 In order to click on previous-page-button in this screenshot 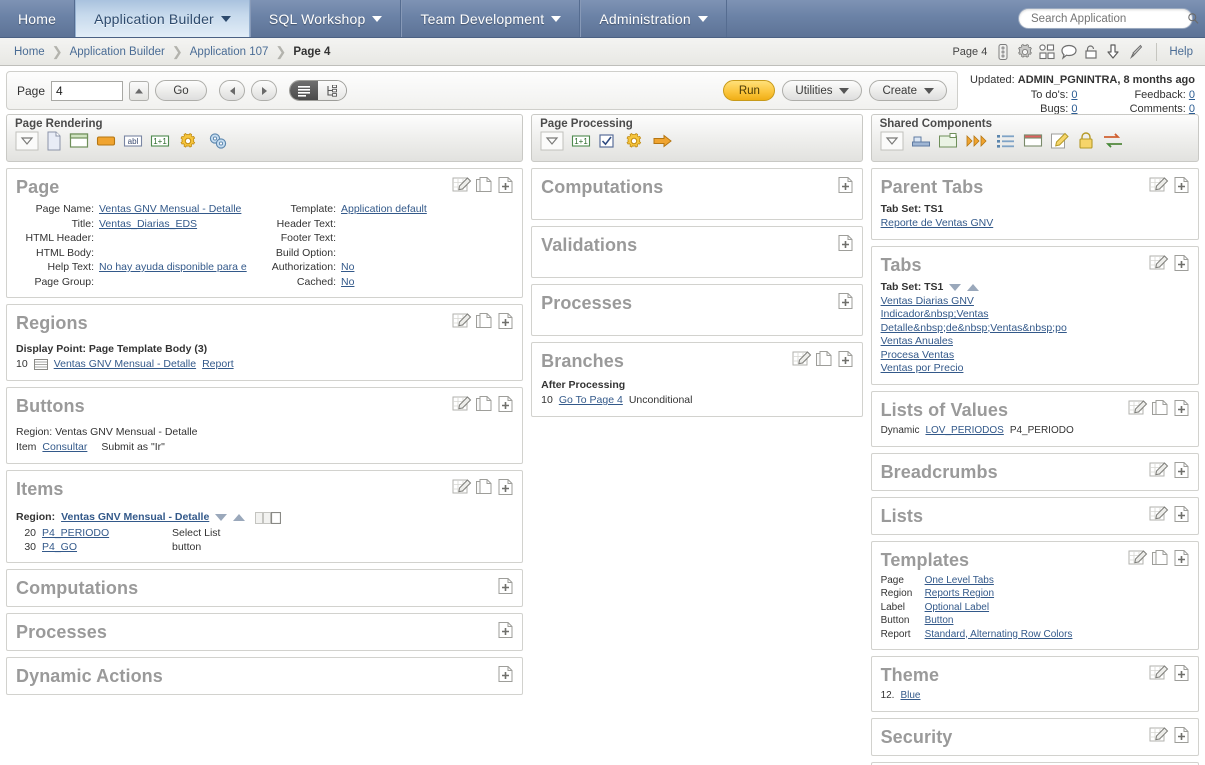, I will do `click(232, 90)`.